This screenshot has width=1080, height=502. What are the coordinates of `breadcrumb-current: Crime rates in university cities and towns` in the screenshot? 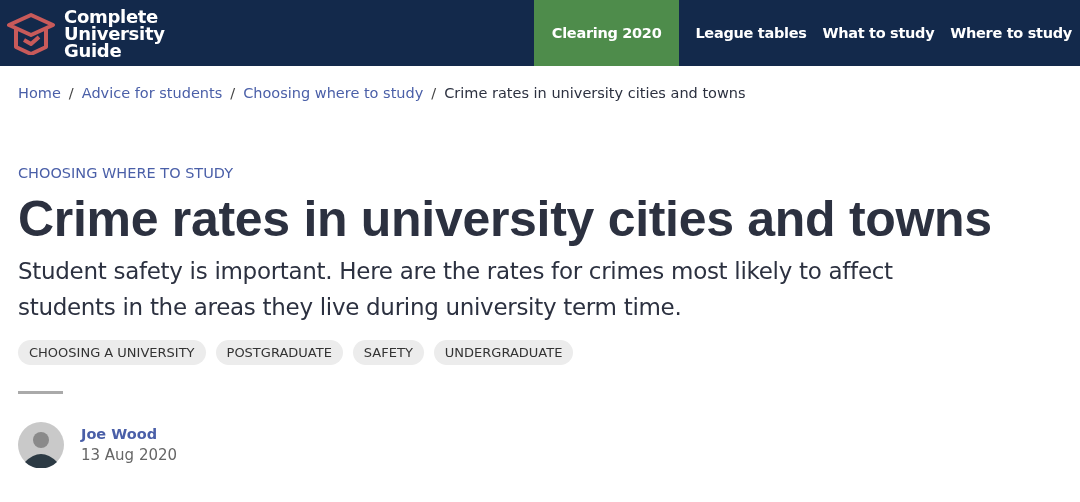 It's located at (595, 93).